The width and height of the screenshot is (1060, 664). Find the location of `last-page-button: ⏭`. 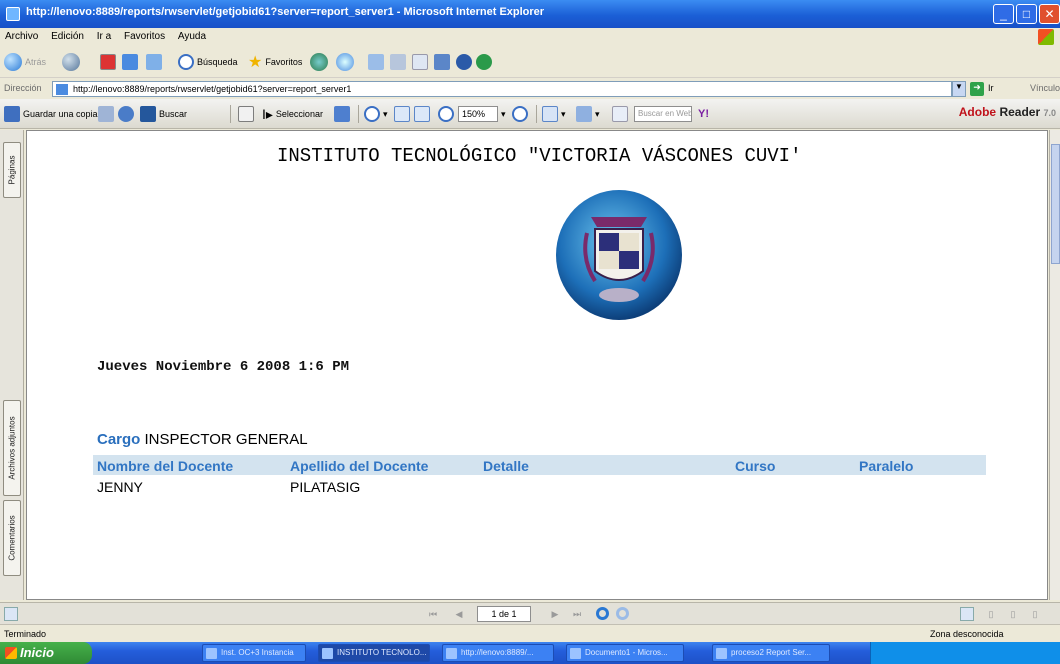

last-page-button: ⏭ is located at coordinates (577, 614).